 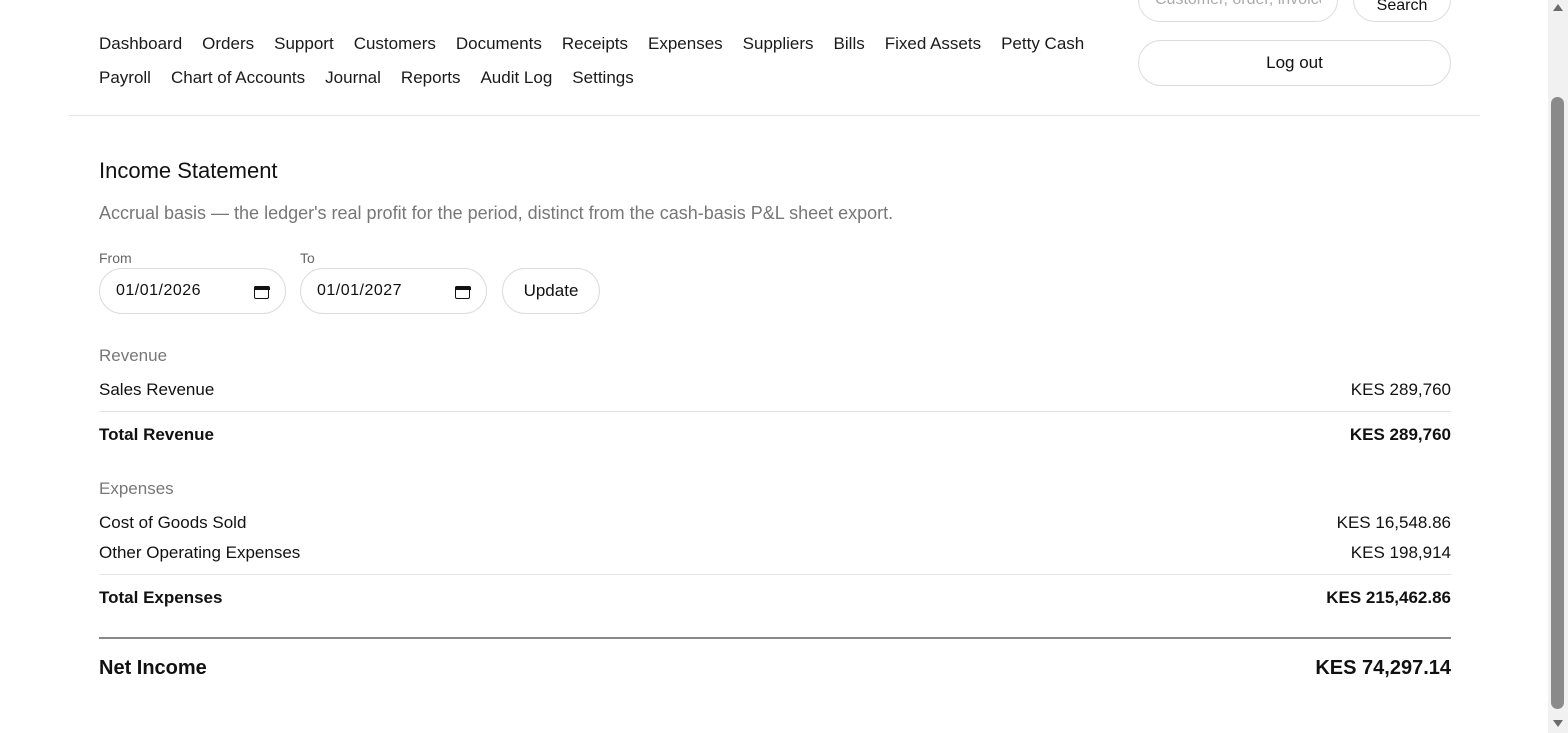 What do you see at coordinates (157, 389) in the screenshot?
I see `revenue-line-label: Sales Revenue` at bounding box center [157, 389].